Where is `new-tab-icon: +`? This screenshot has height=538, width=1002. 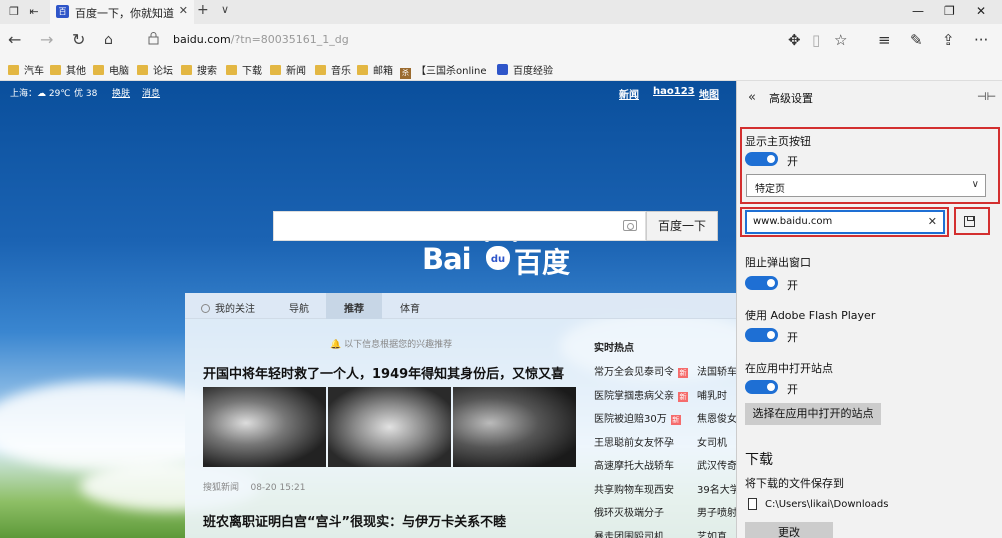 new-tab-icon: + is located at coordinates (203, 10).